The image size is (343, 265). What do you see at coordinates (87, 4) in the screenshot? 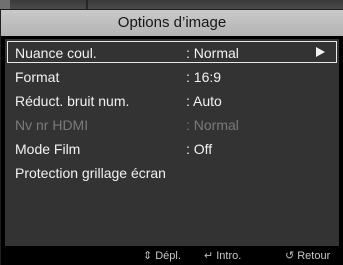
I see `top-bezel-divider` at bounding box center [87, 4].